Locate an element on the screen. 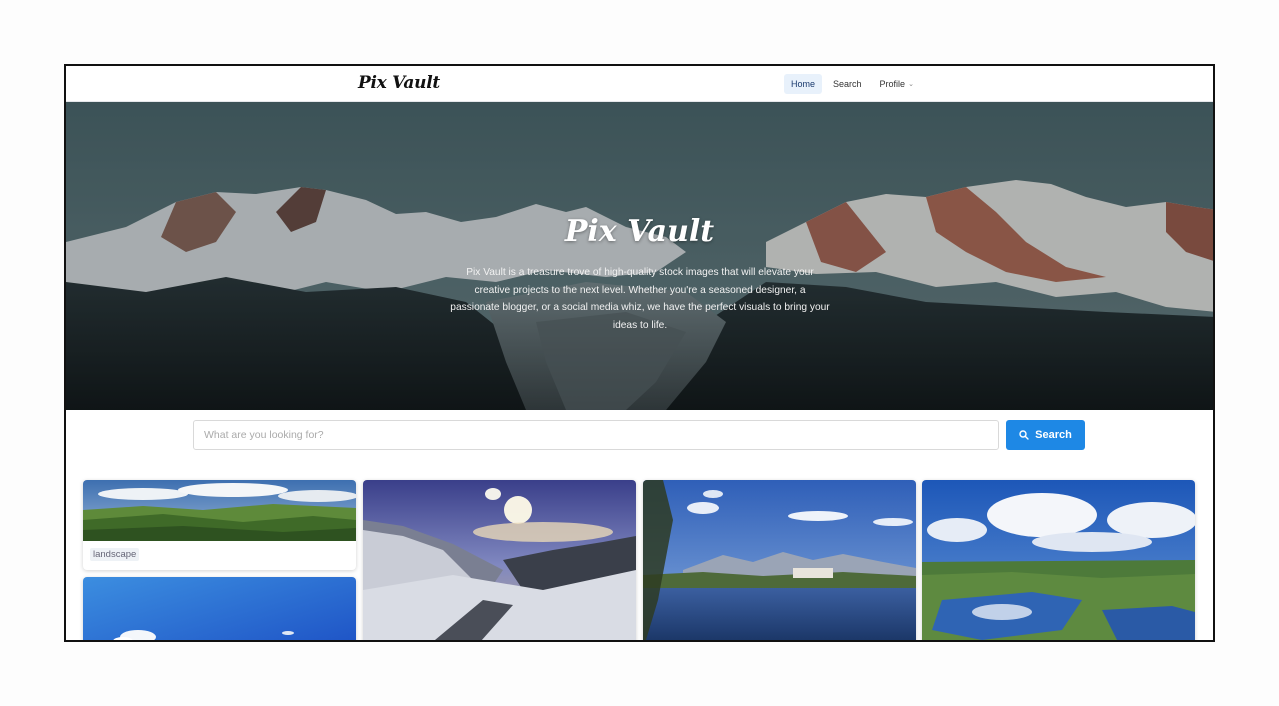  cloud-reflection-marsh-image is located at coordinates (1058, 560).